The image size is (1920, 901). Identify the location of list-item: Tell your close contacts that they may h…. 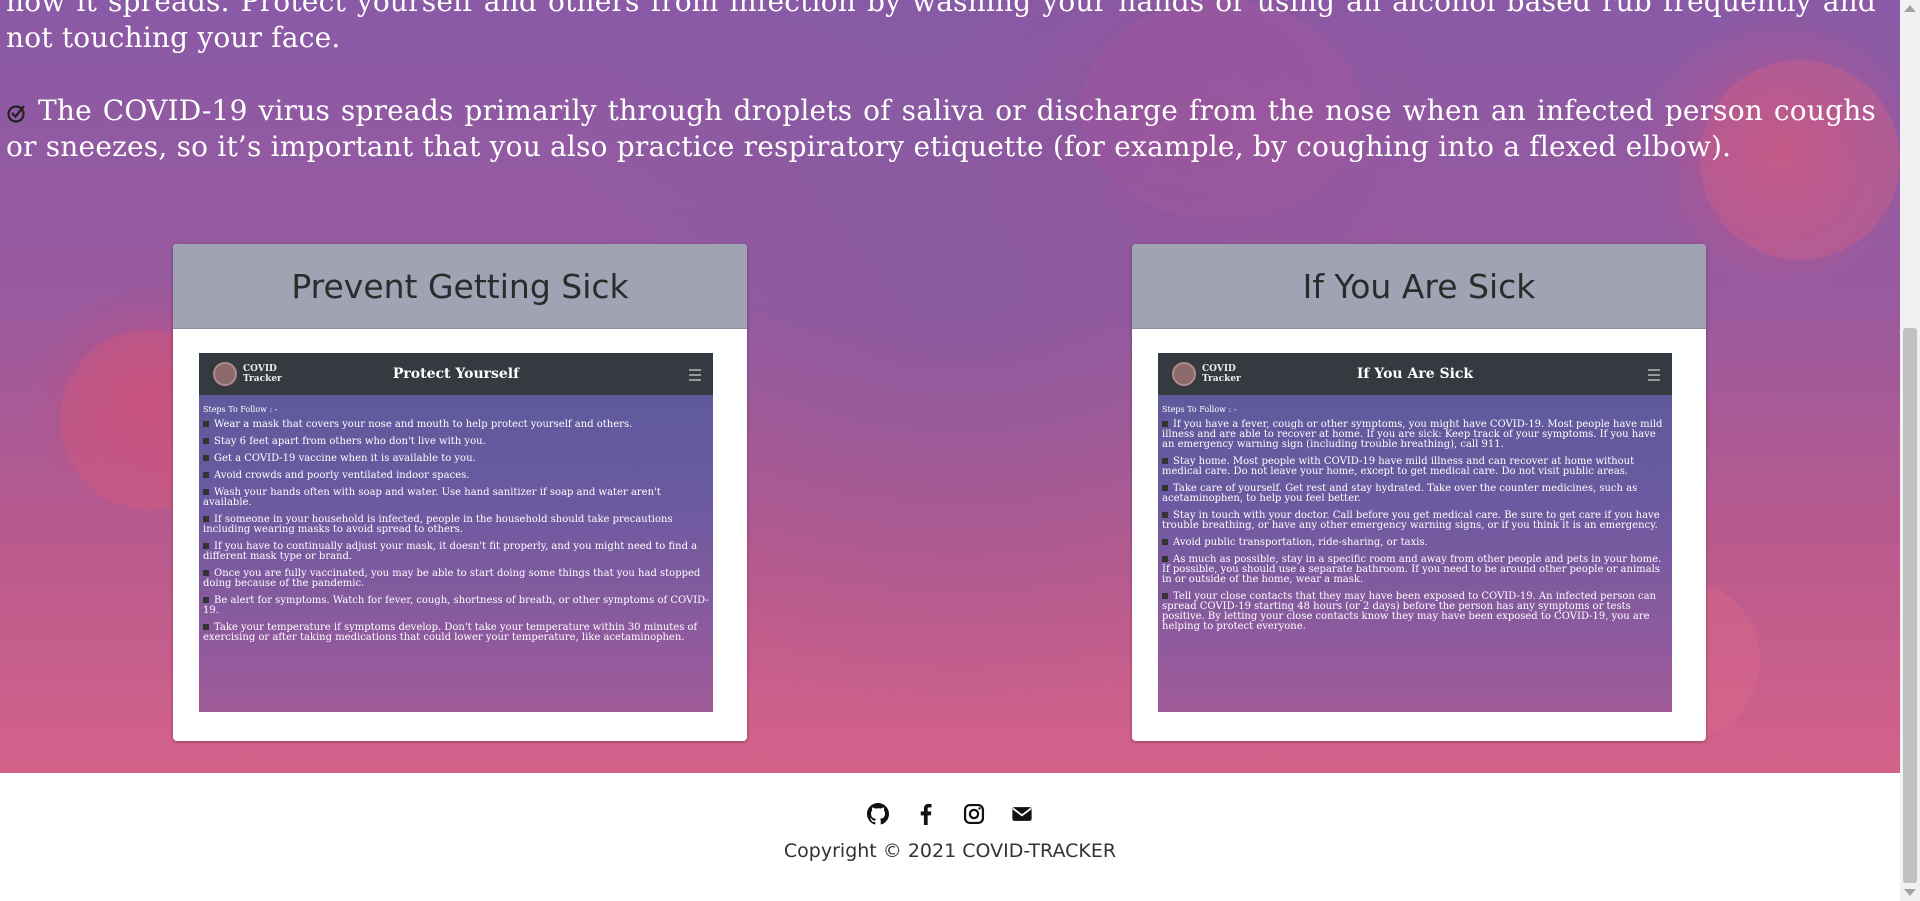
(1415, 612).